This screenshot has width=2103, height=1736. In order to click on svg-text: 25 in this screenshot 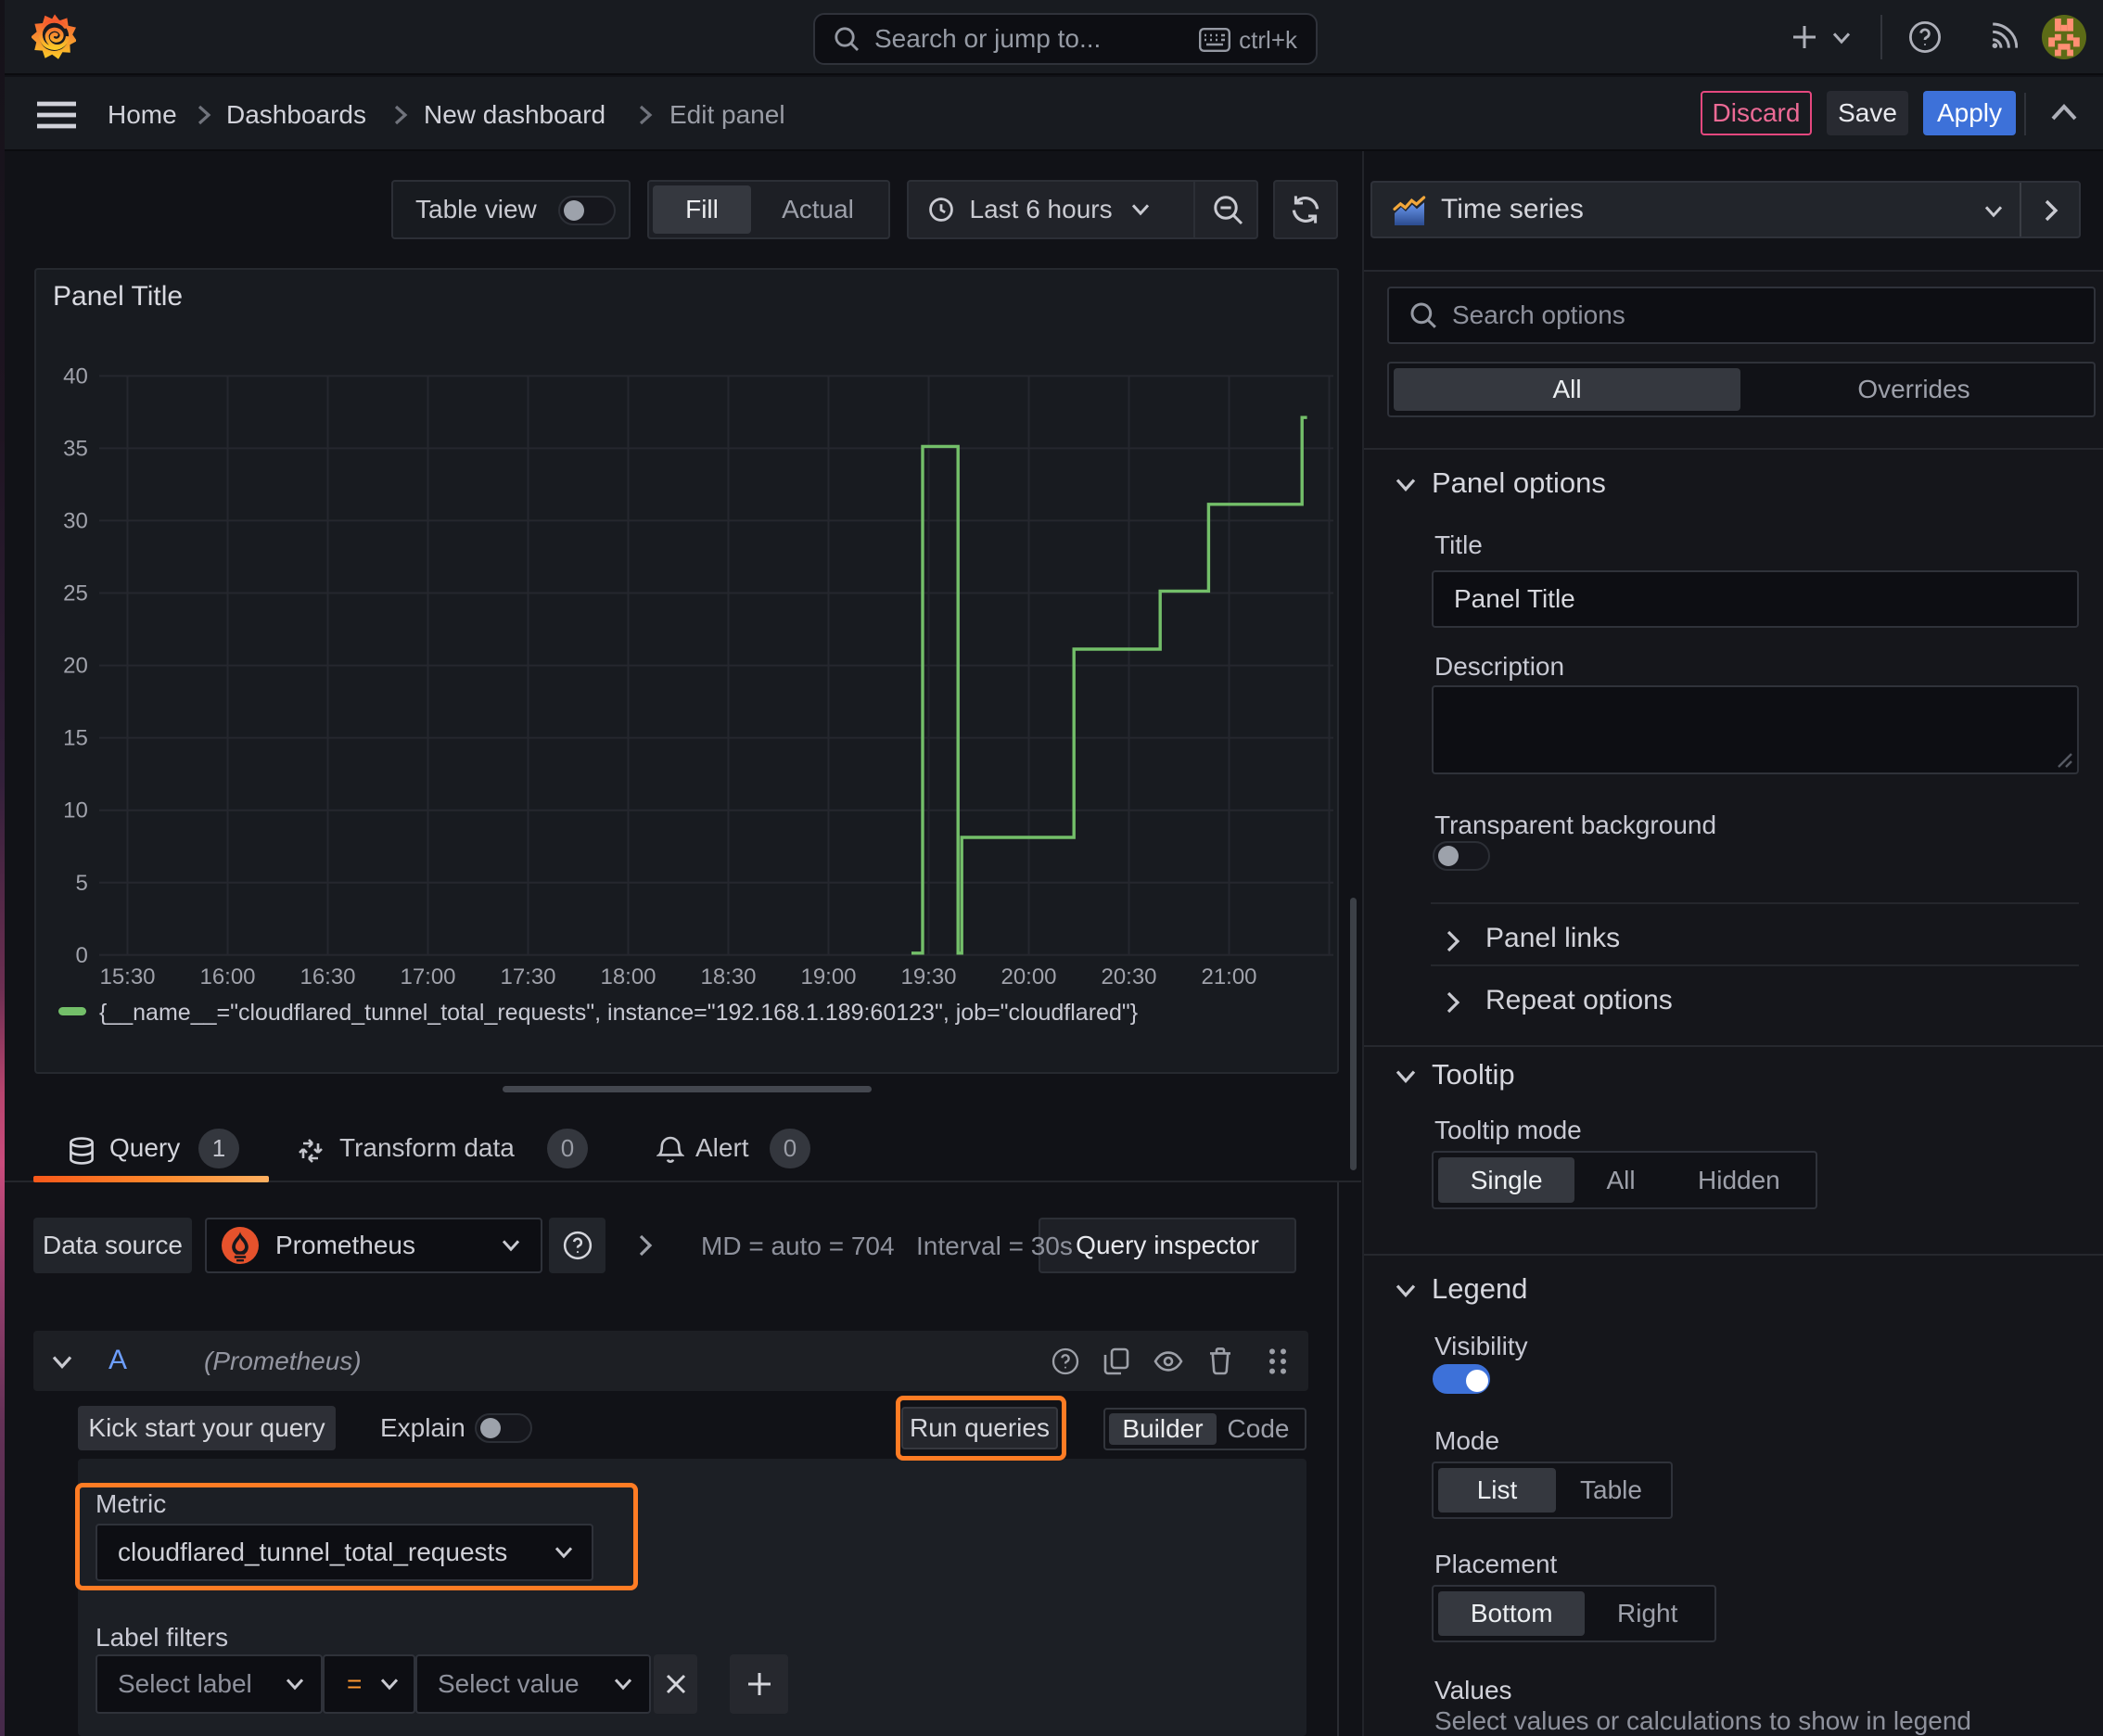, I will do `click(75, 593)`.